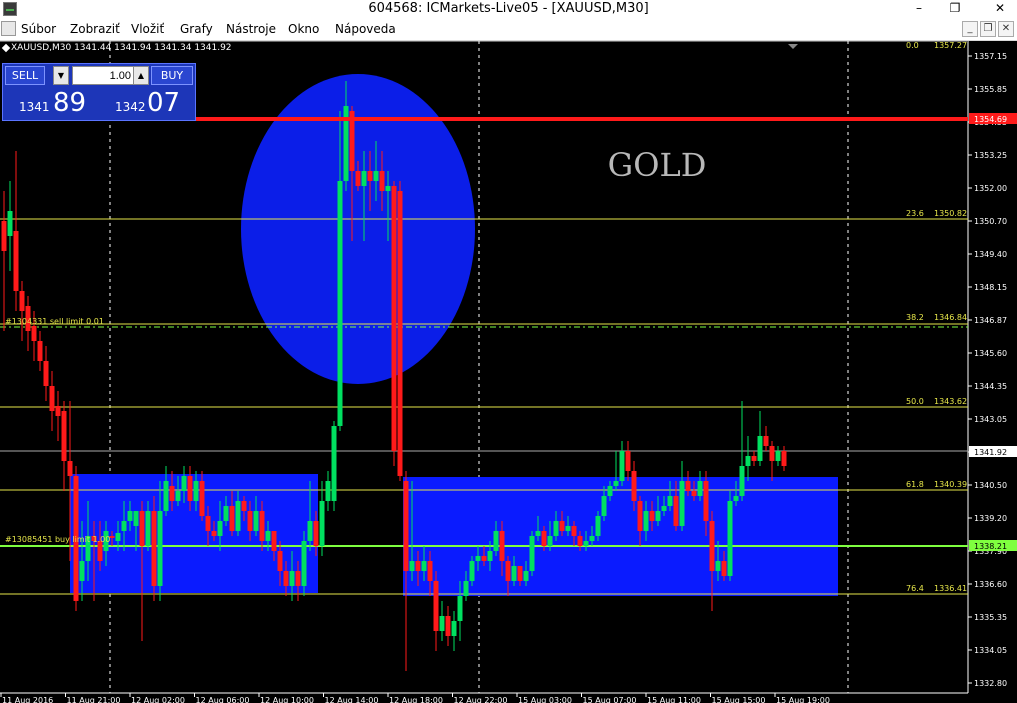  I want to click on time-tick-label: 15 Aug 15:00, so click(739, 699).